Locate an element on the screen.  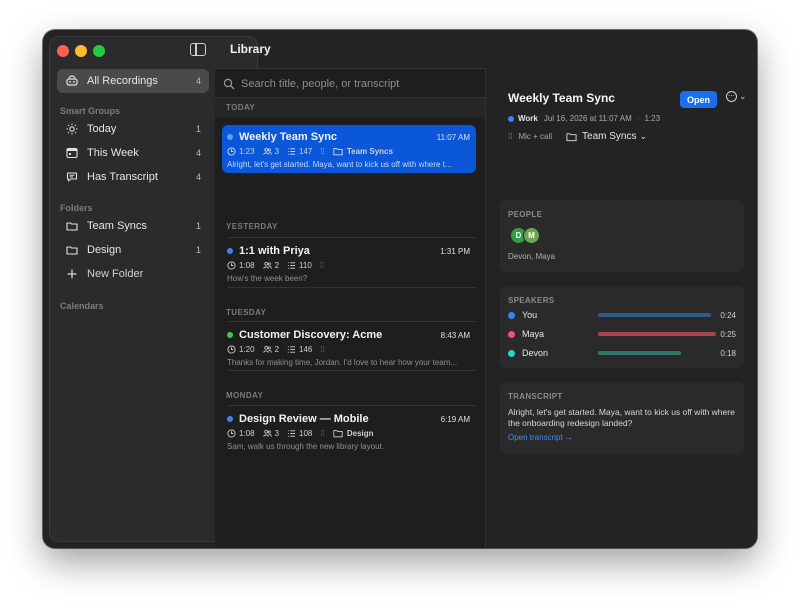
speaker-name: You is located at coordinates (530, 315).